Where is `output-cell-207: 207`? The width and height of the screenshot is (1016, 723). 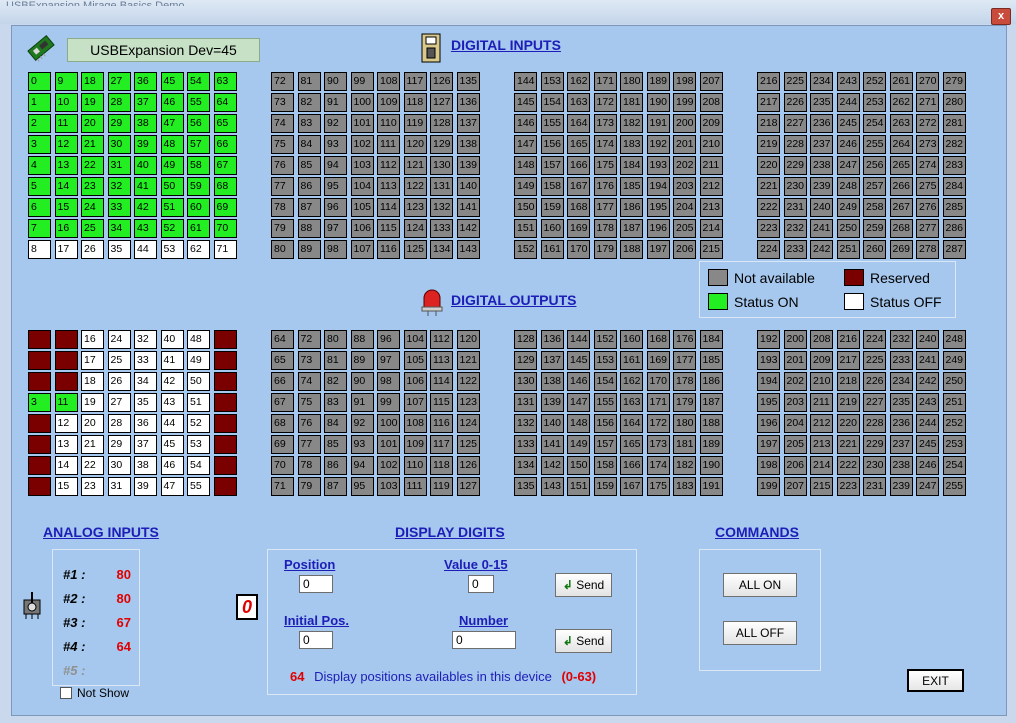 output-cell-207: 207 is located at coordinates (795, 486).